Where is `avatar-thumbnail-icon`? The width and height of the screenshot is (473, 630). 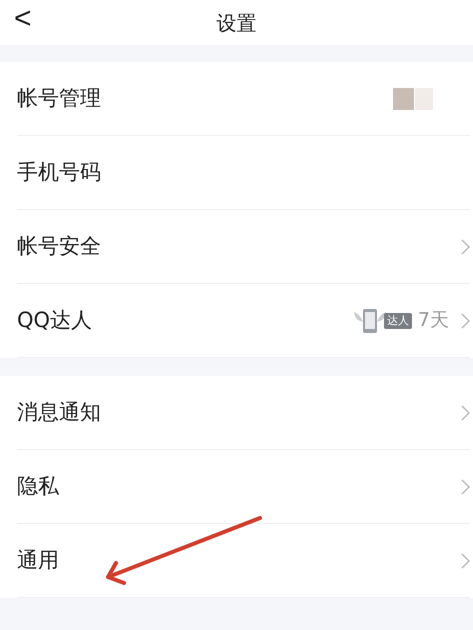 avatar-thumbnail-icon is located at coordinates (413, 99).